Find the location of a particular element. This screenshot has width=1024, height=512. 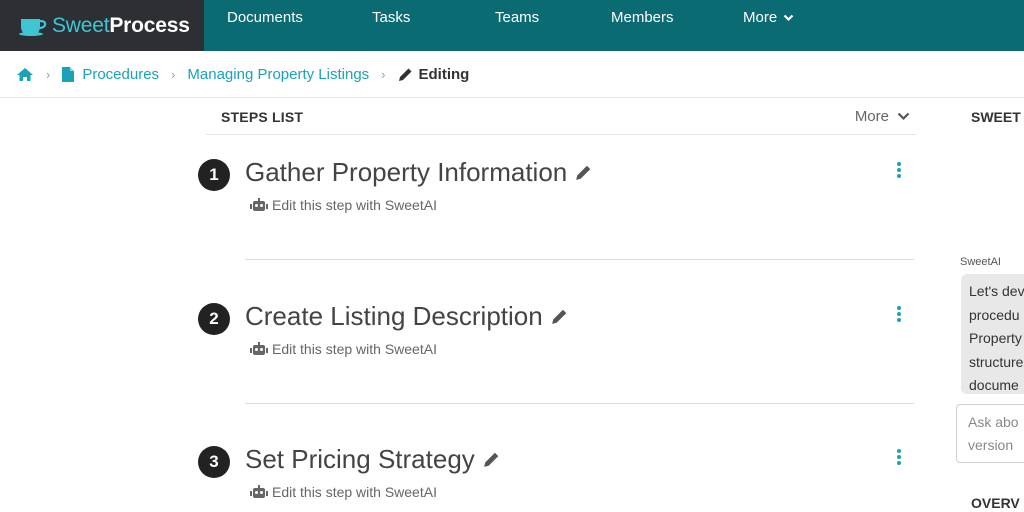

step-title: Create Listing Description is located at coordinates (406, 316).